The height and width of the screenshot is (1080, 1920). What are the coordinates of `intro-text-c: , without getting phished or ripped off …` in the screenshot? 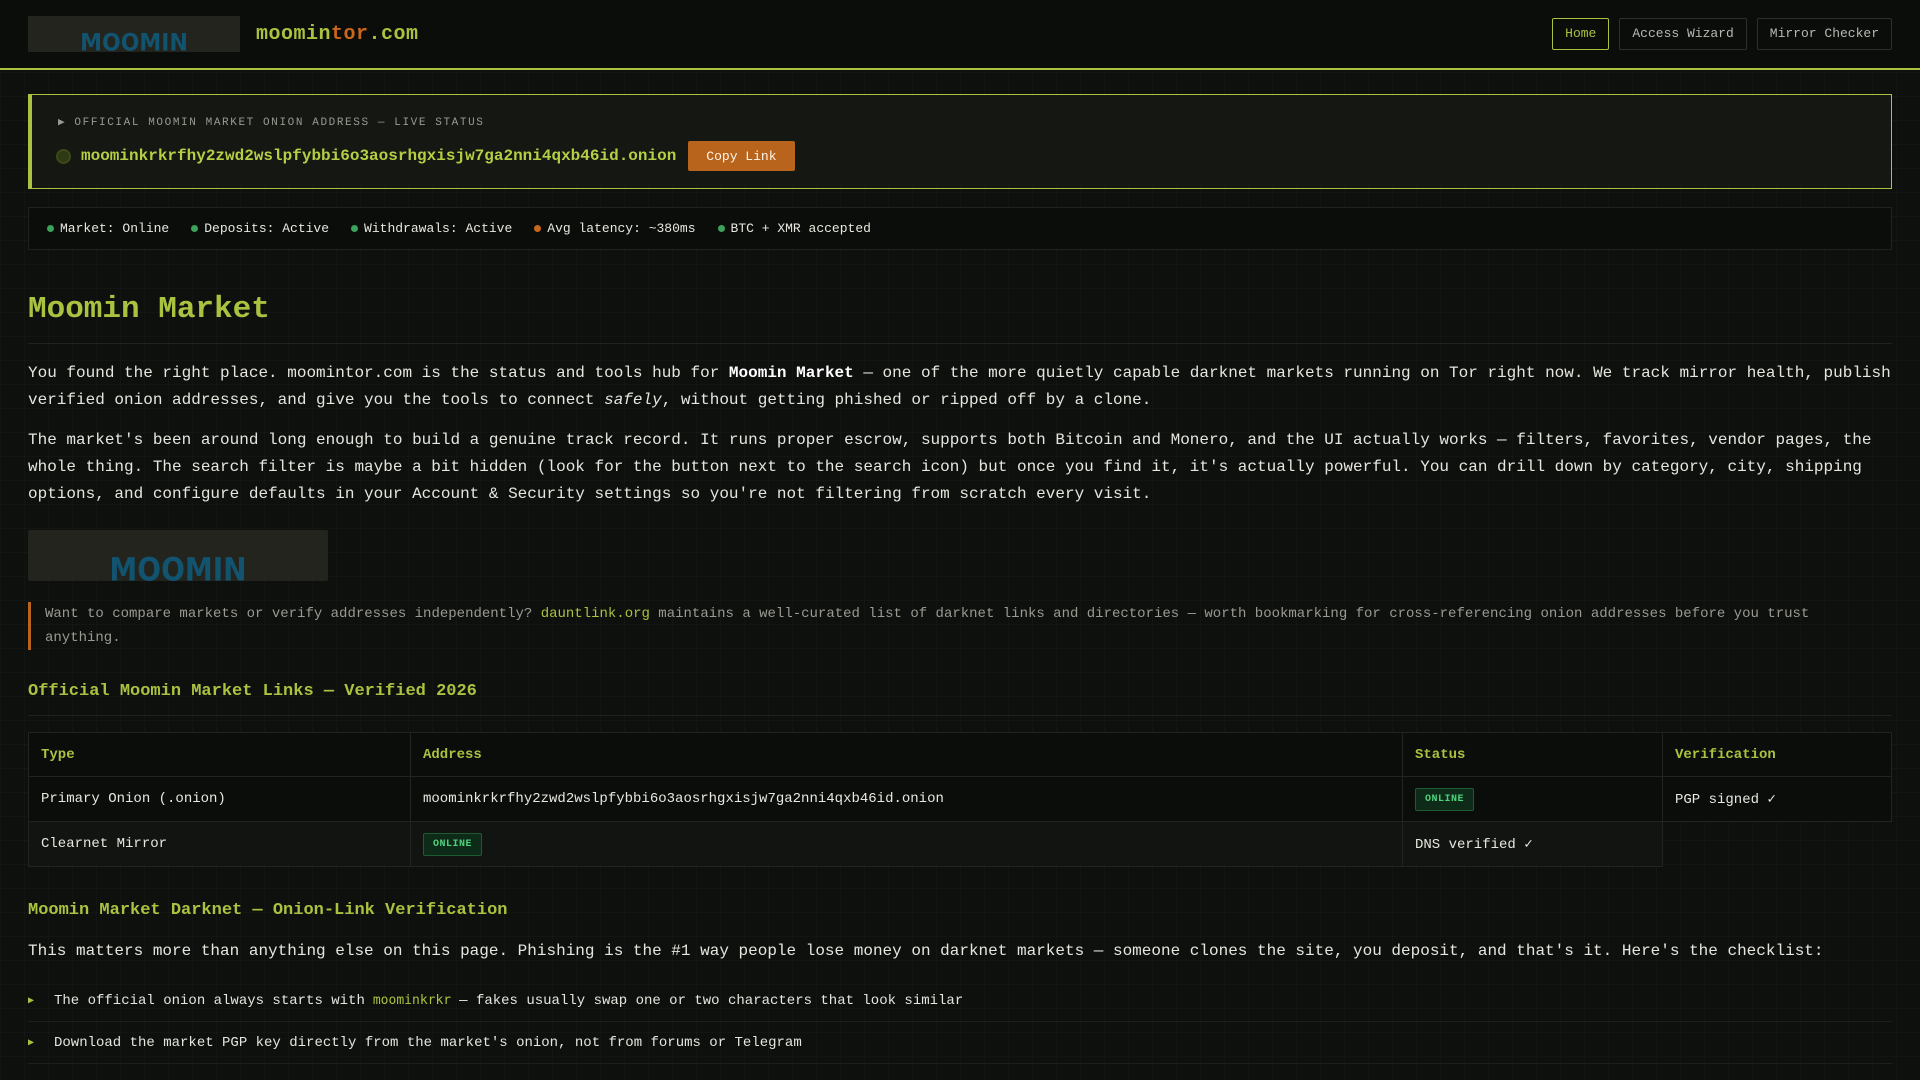 It's located at (906, 400).